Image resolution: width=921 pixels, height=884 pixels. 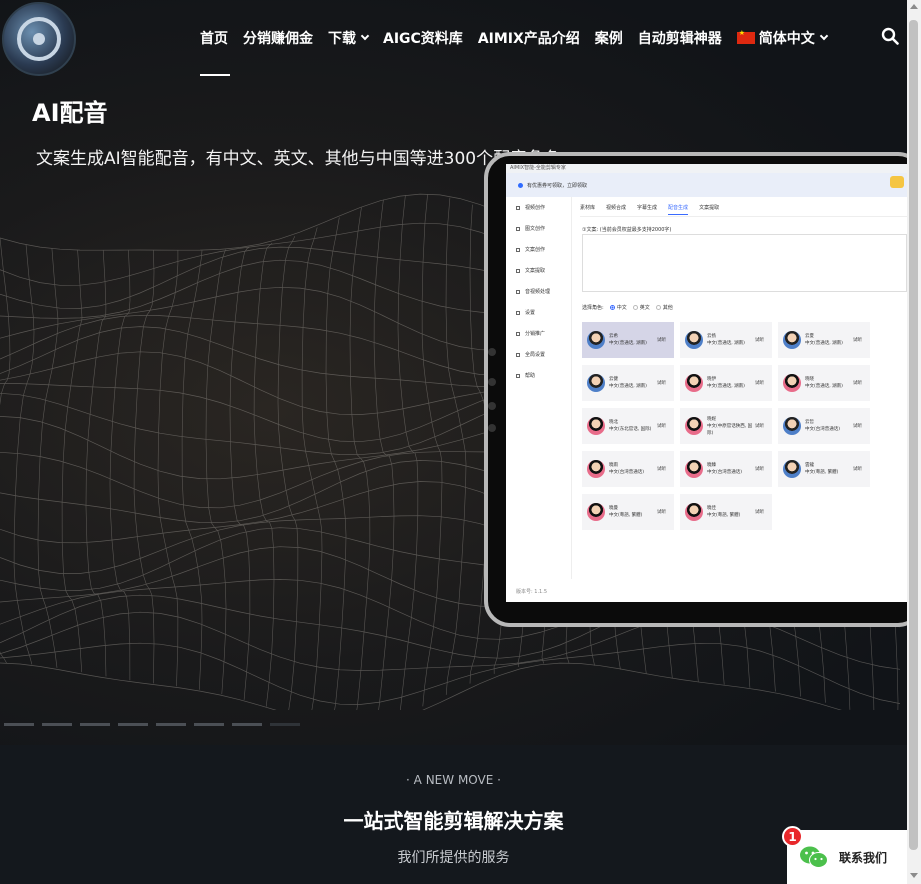 I want to click on nav-item-label: AIMIX产品介绍, so click(x=528, y=39).